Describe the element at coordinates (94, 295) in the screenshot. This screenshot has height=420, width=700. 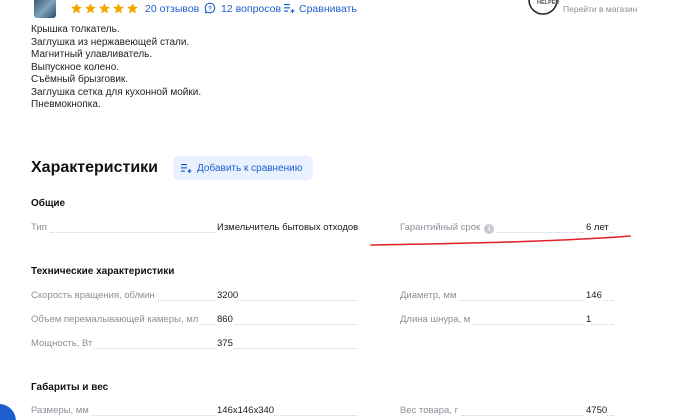
I see `spec-label: Скорость вращения, об/мин` at that location.